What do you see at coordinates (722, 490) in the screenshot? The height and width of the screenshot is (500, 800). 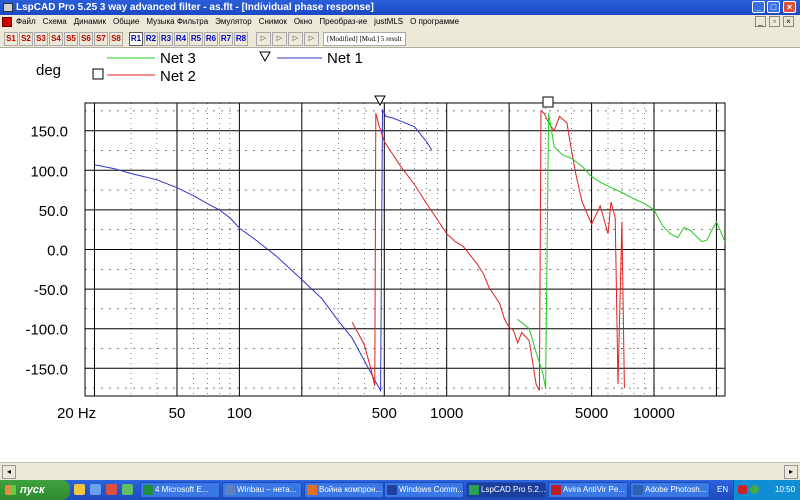 I see `language-indicator: EN` at bounding box center [722, 490].